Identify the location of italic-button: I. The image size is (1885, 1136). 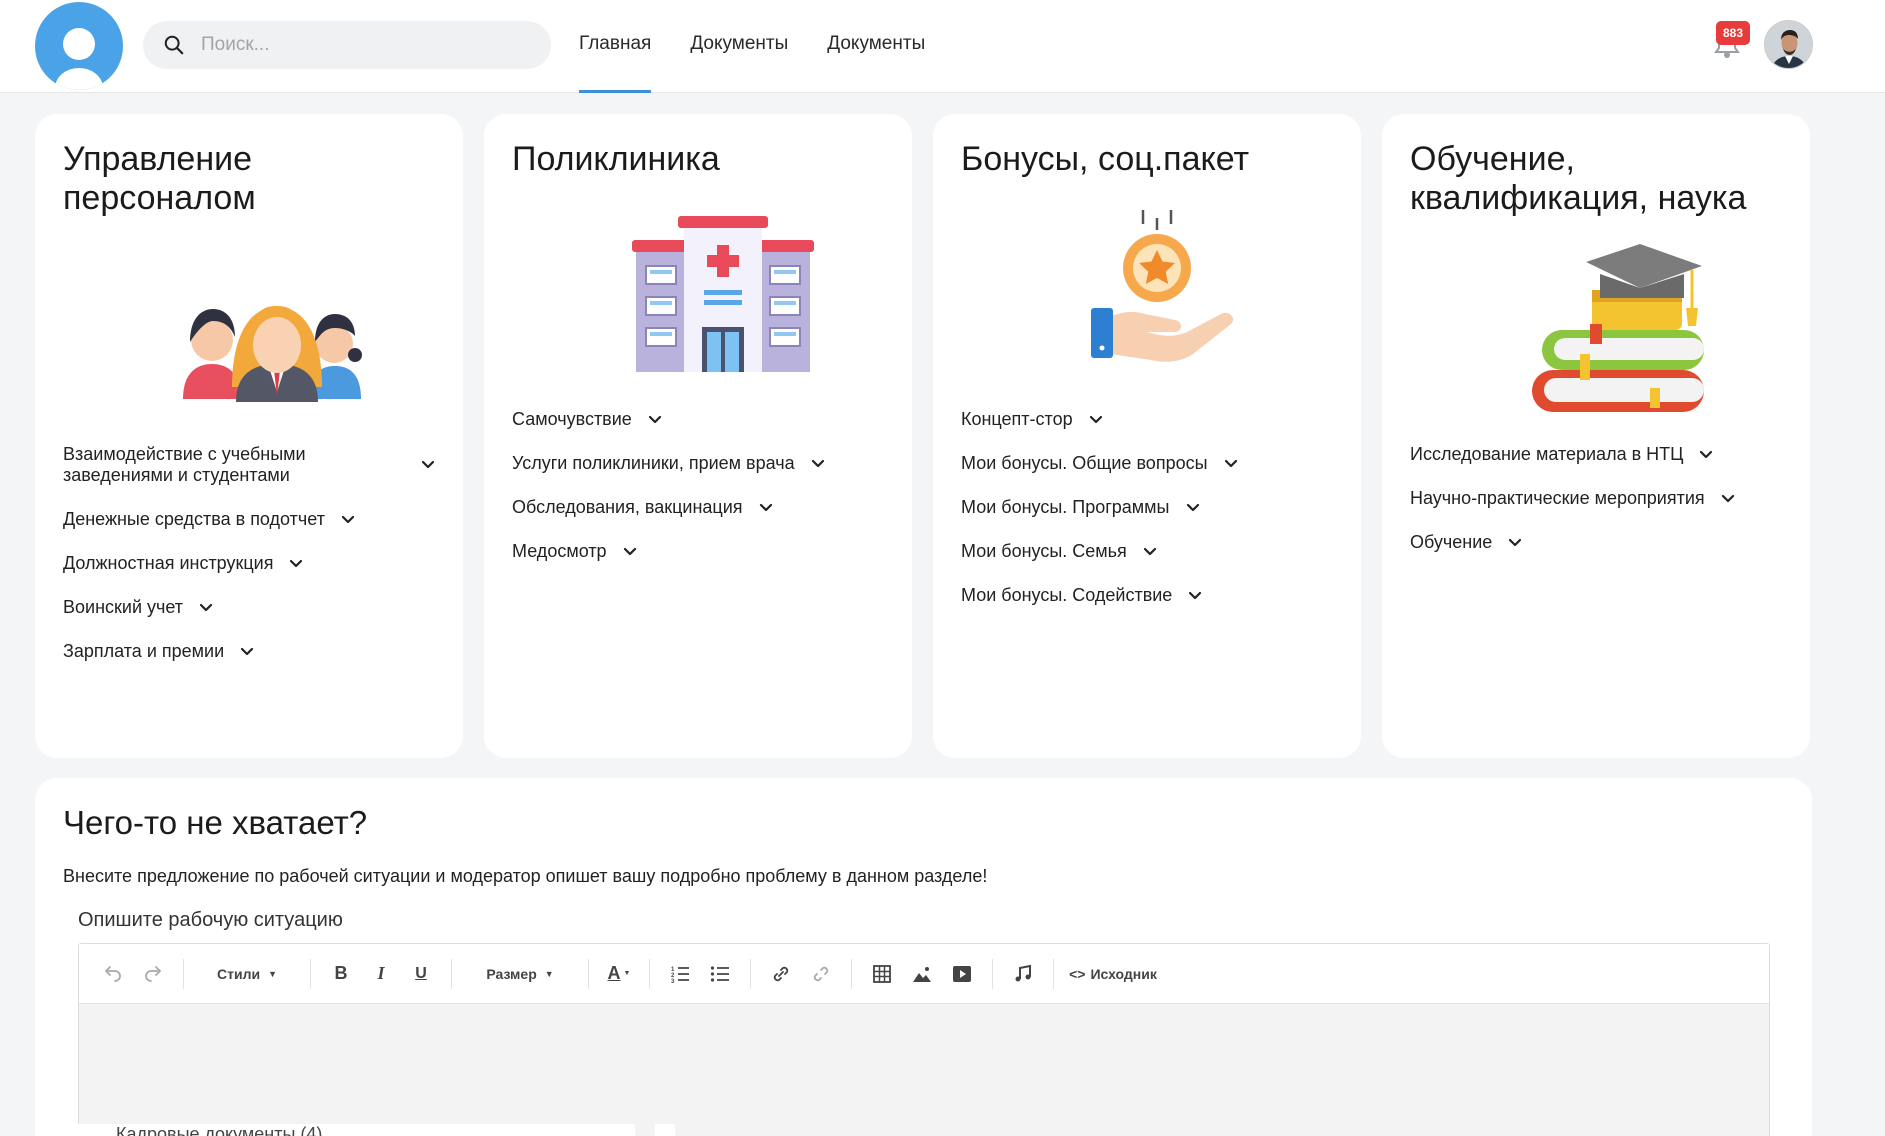
(381, 974).